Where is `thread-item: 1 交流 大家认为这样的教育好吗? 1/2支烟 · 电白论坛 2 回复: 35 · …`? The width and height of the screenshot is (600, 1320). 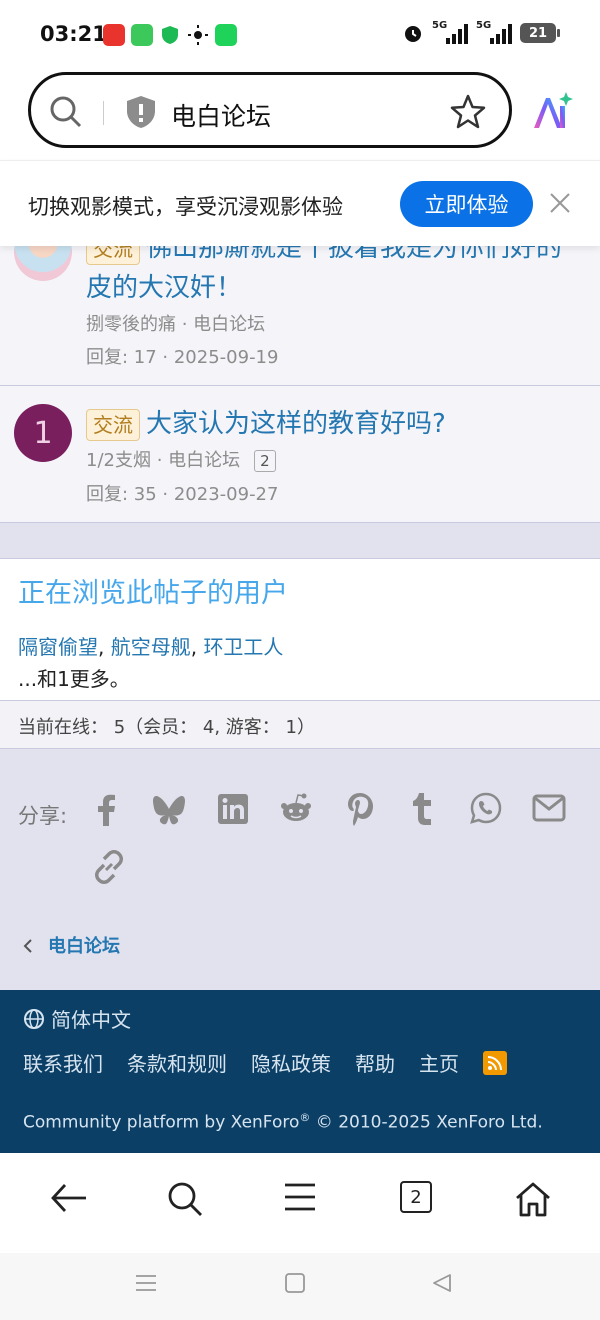
thread-item: 1 交流 大家认为这样的教育好吗? 1/2支烟 · 电白论坛 2 回复: 35 · … is located at coordinates (300, 454).